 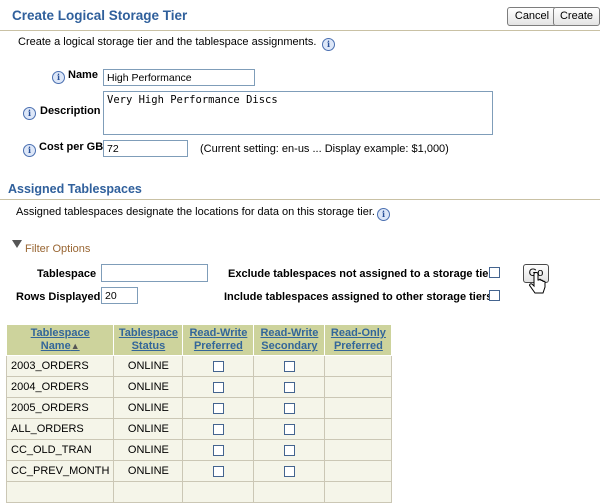 What do you see at coordinates (199, 387) in the screenshot?
I see `table-row: 2004_ORDERS ONLINE` at bounding box center [199, 387].